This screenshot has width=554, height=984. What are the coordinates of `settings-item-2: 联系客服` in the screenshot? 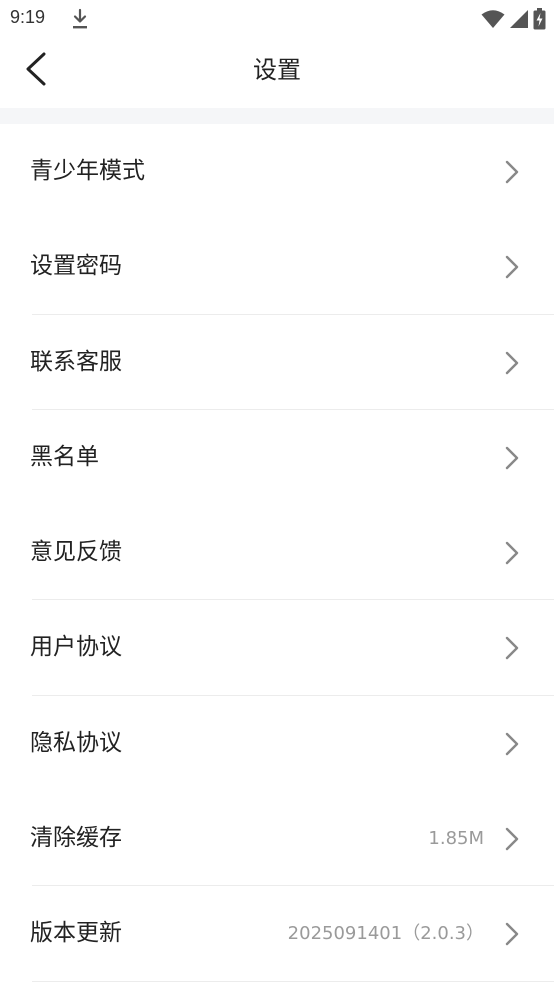 It's located at (277, 362).